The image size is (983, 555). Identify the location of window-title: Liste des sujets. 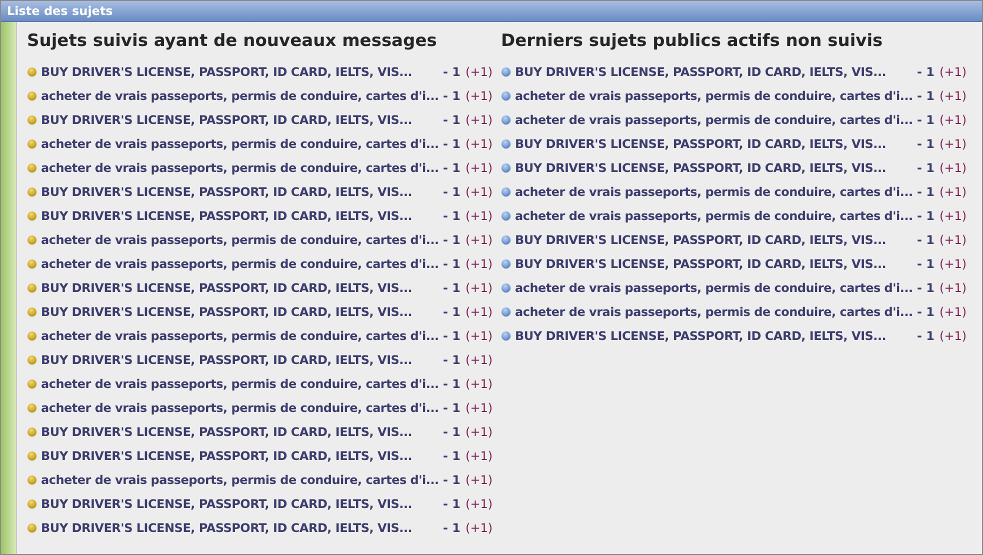
(60, 11).